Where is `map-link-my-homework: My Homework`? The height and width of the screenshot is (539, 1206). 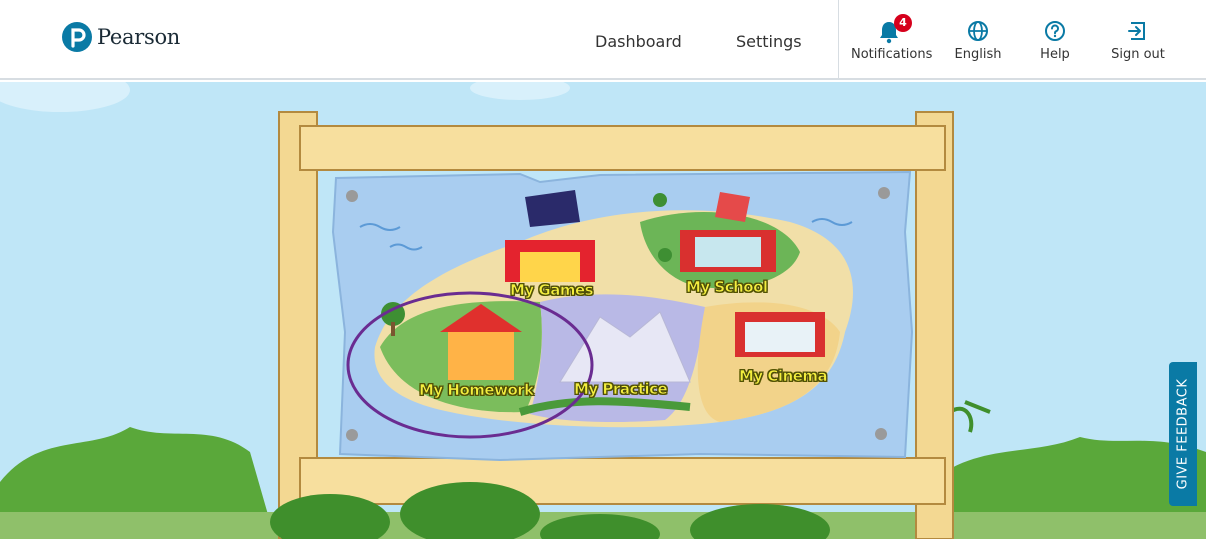 map-link-my-homework: My Homework is located at coordinates (477, 390).